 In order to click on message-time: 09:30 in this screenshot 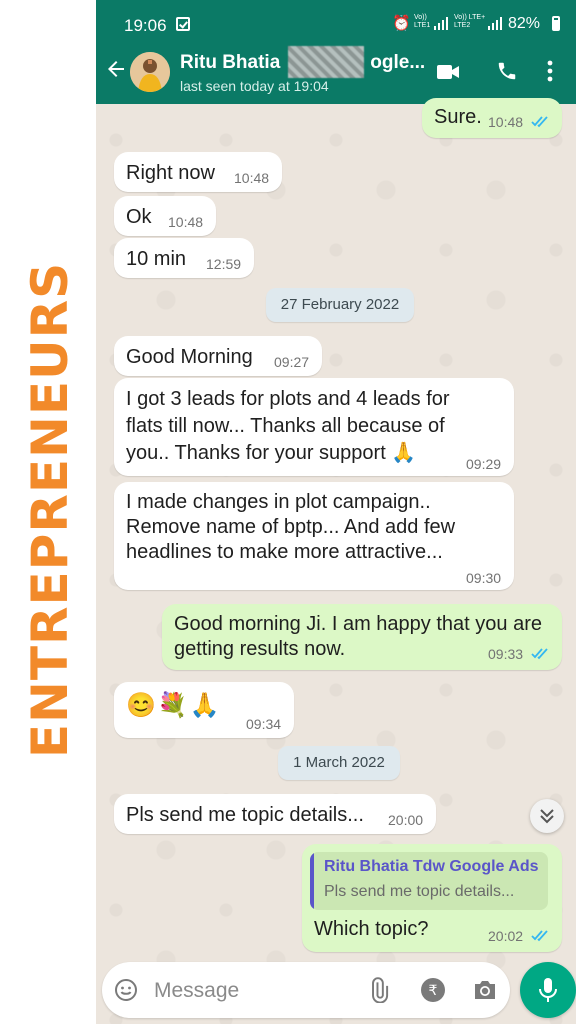, I will do `click(484, 578)`.